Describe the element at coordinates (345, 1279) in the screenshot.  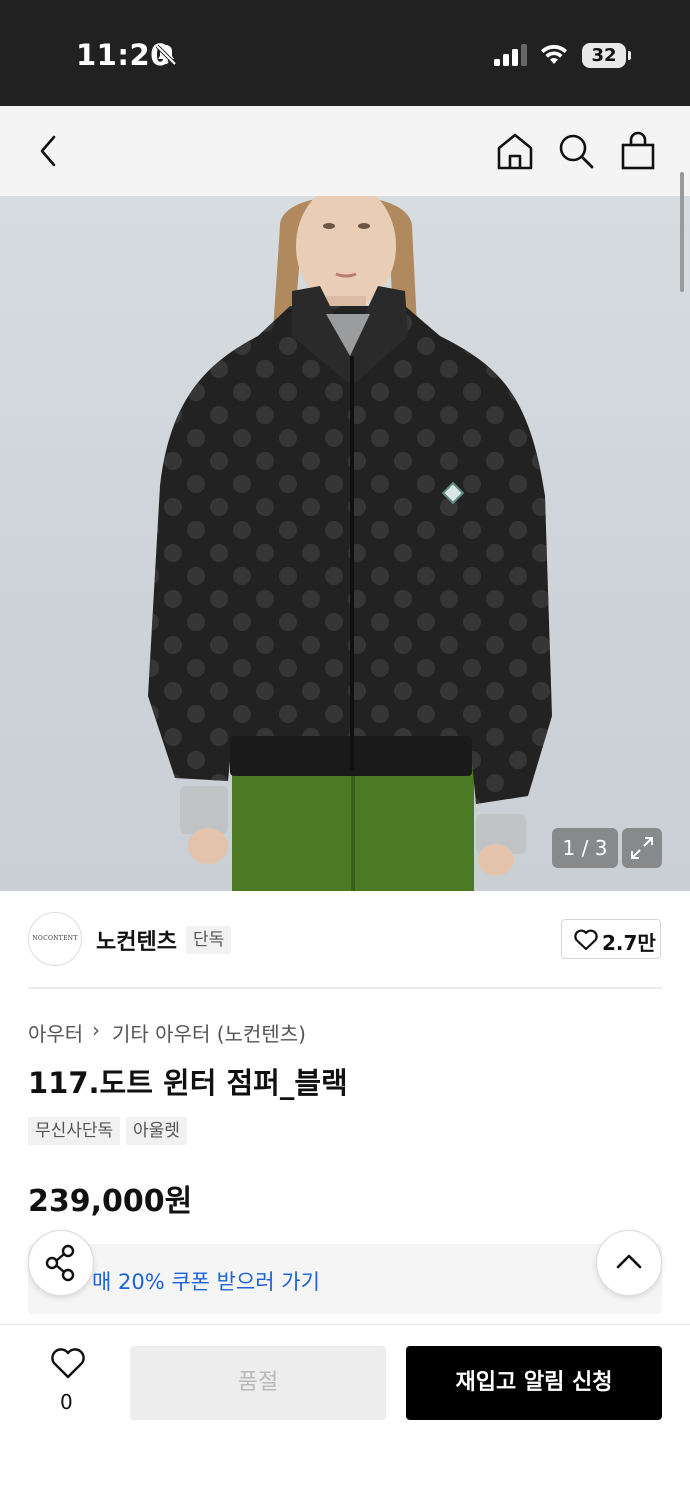
I see `coupon-banner: 매 20% 쿠폰 받으러 가기` at that location.